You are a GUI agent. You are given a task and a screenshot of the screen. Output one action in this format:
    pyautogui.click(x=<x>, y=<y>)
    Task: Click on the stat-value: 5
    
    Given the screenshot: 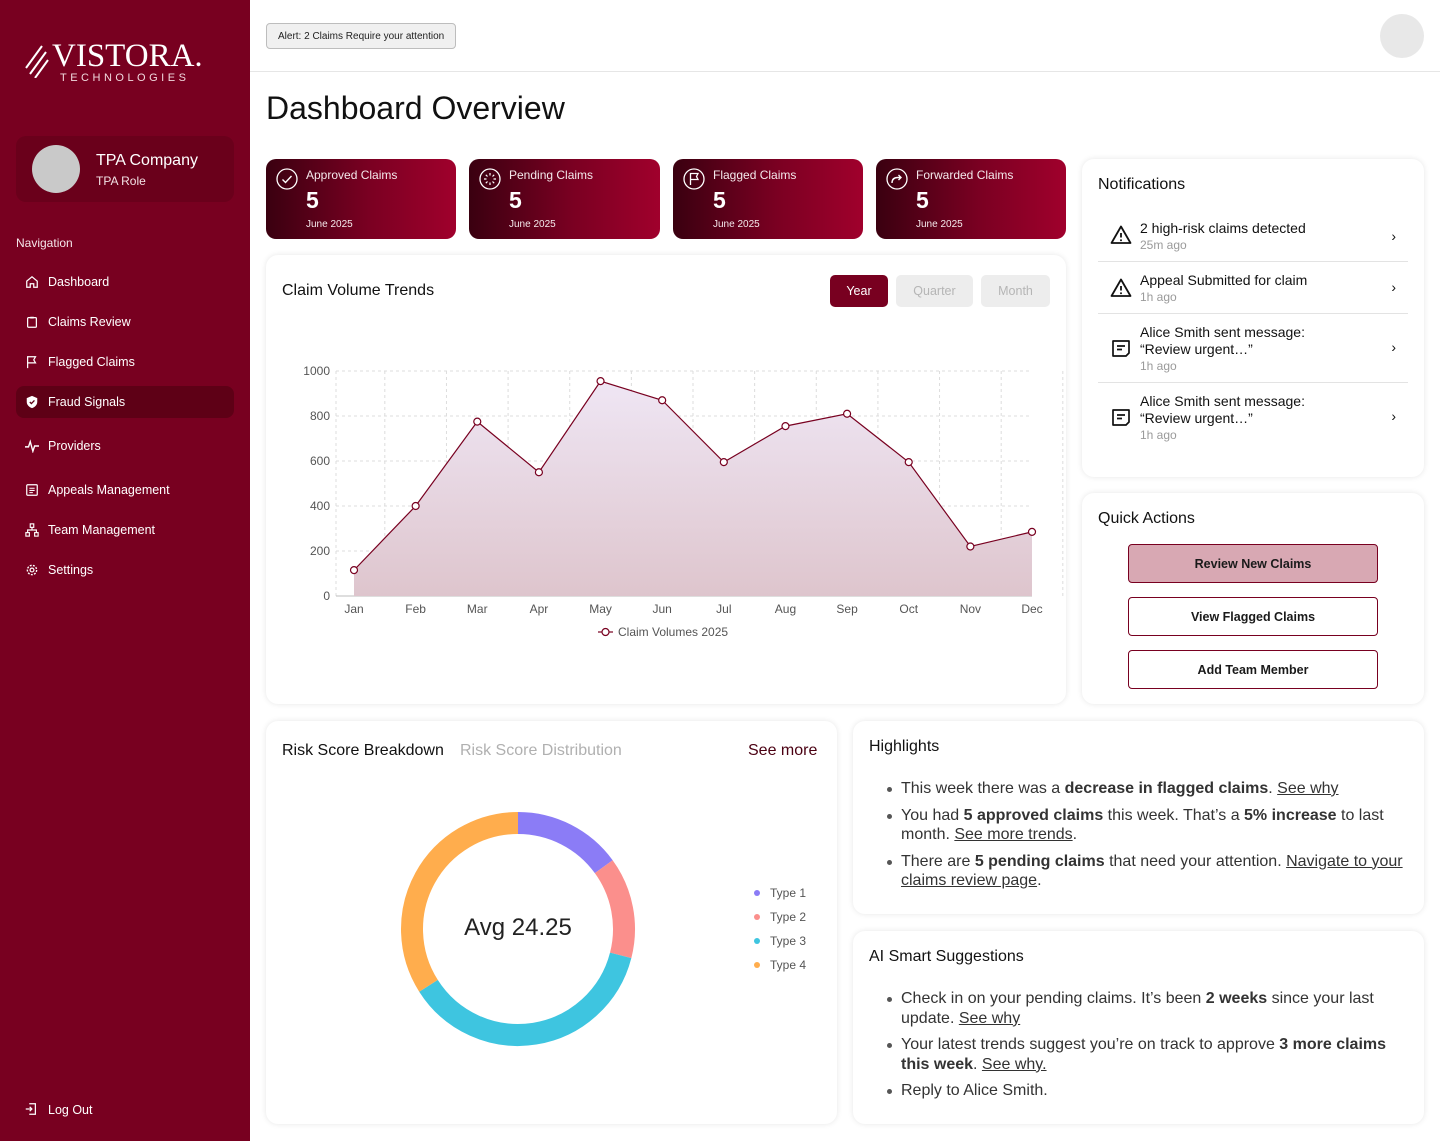 What is the action you would take?
    pyautogui.click(x=312, y=200)
    